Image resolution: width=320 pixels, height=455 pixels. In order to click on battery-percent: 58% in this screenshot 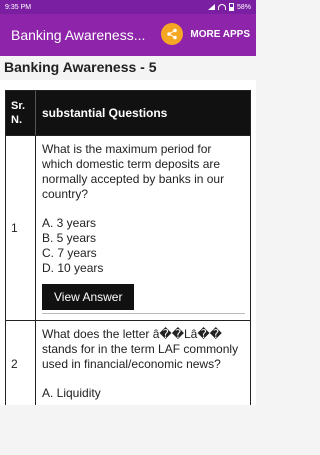, I will do `click(243, 7)`.